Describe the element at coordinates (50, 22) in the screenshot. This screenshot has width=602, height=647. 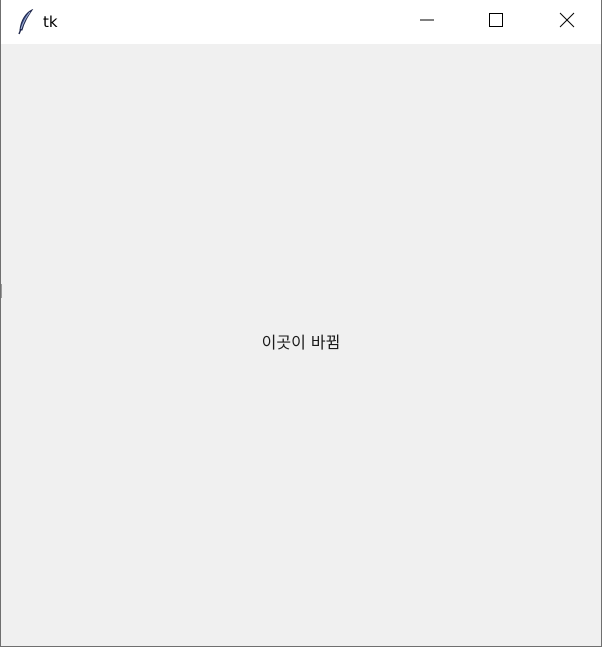
I see `window-title: tk` at that location.